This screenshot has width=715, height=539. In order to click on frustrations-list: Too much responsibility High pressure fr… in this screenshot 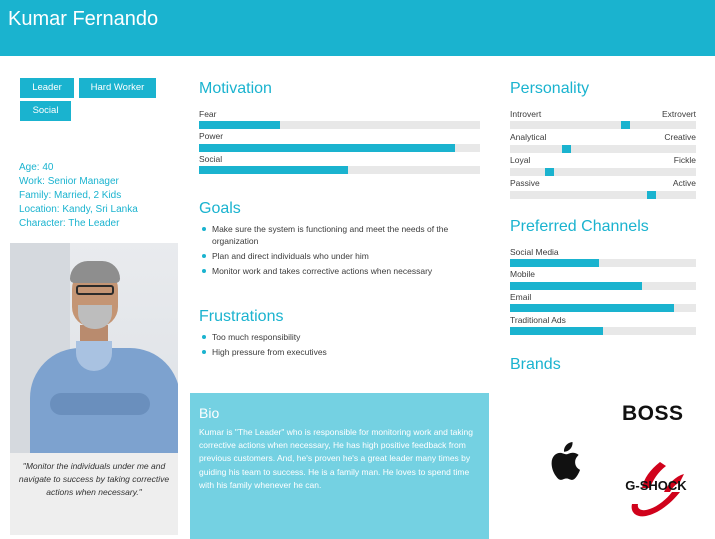, I will do `click(341, 346)`.